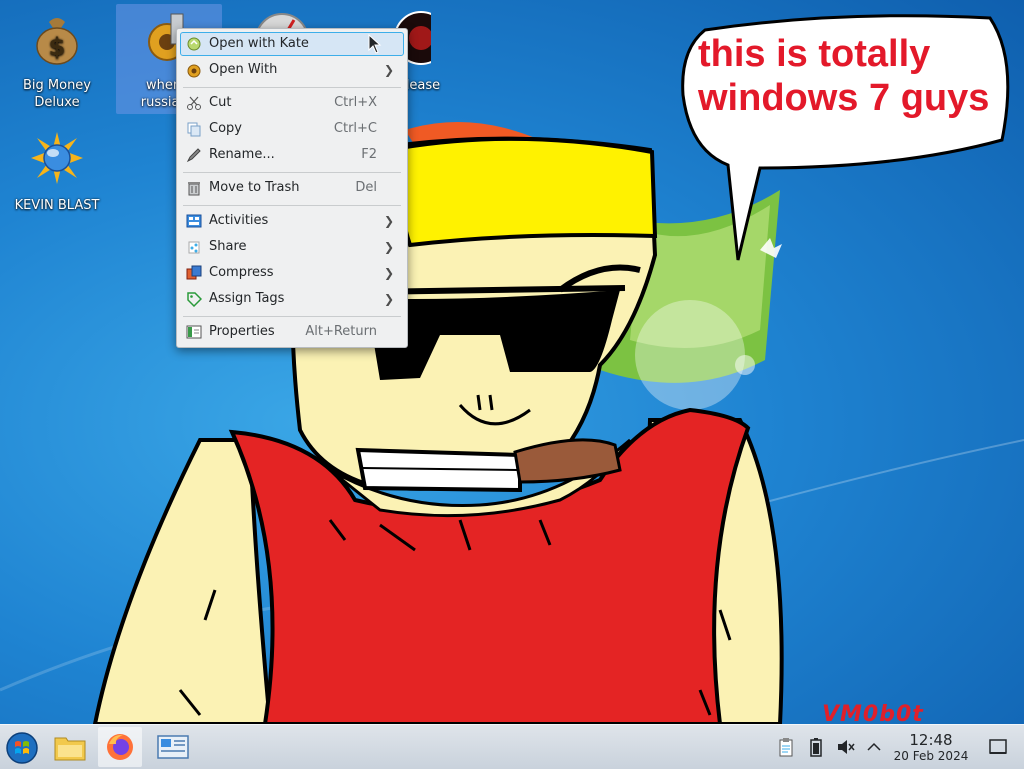 The width and height of the screenshot is (1024, 769). I want to click on firefox-icon, so click(120, 747).